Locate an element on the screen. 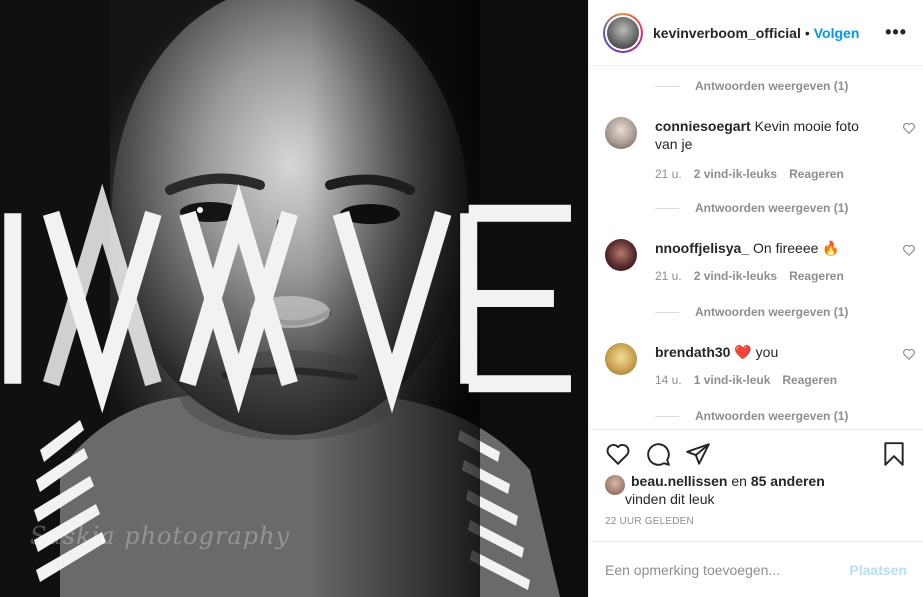 The height and width of the screenshot is (597, 923). more-options-icon: ••• is located at coordinates (896, 32).